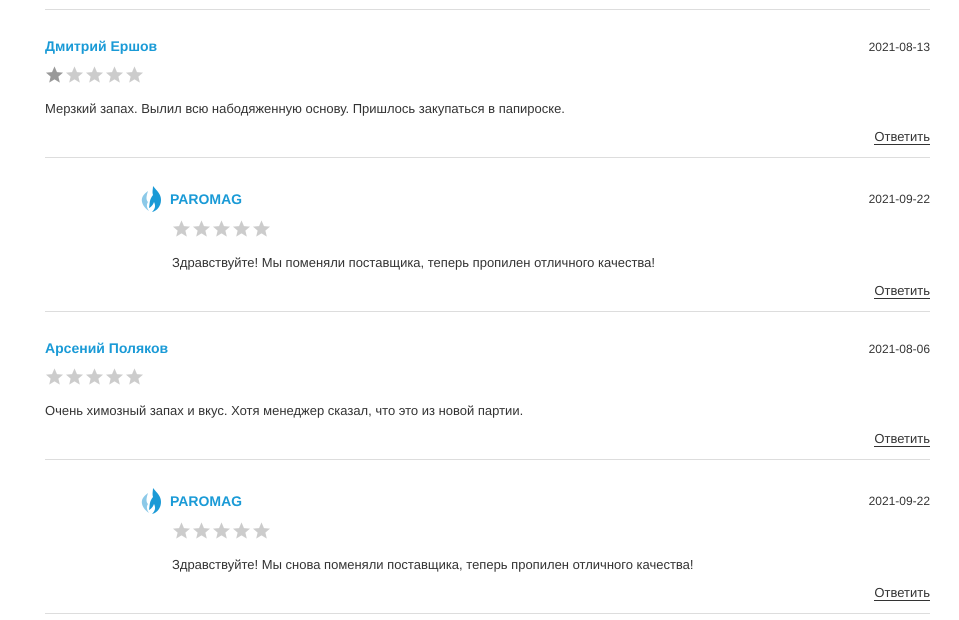 The image size is (959, 620). I want to click on author-name: Арсений Поляков, so click(106, 348).